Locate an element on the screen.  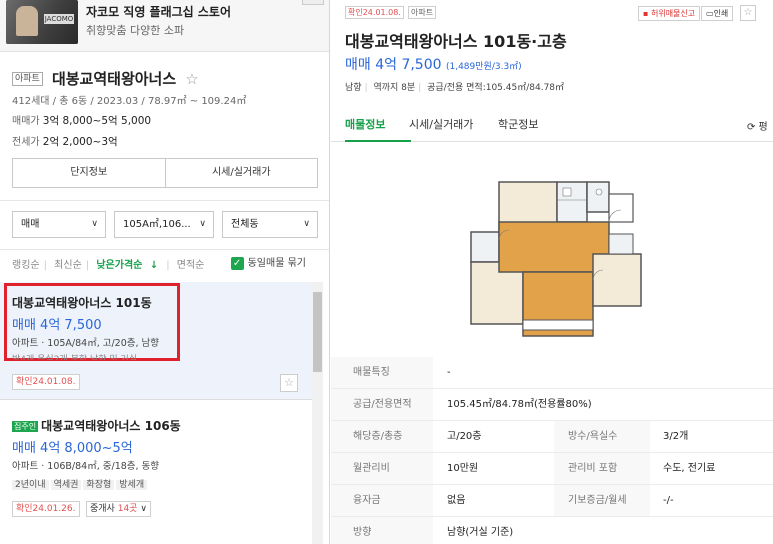
listing-name-row: 집주인 대봉교역태왕아너스 106동 is located at coordinates (96, 425).